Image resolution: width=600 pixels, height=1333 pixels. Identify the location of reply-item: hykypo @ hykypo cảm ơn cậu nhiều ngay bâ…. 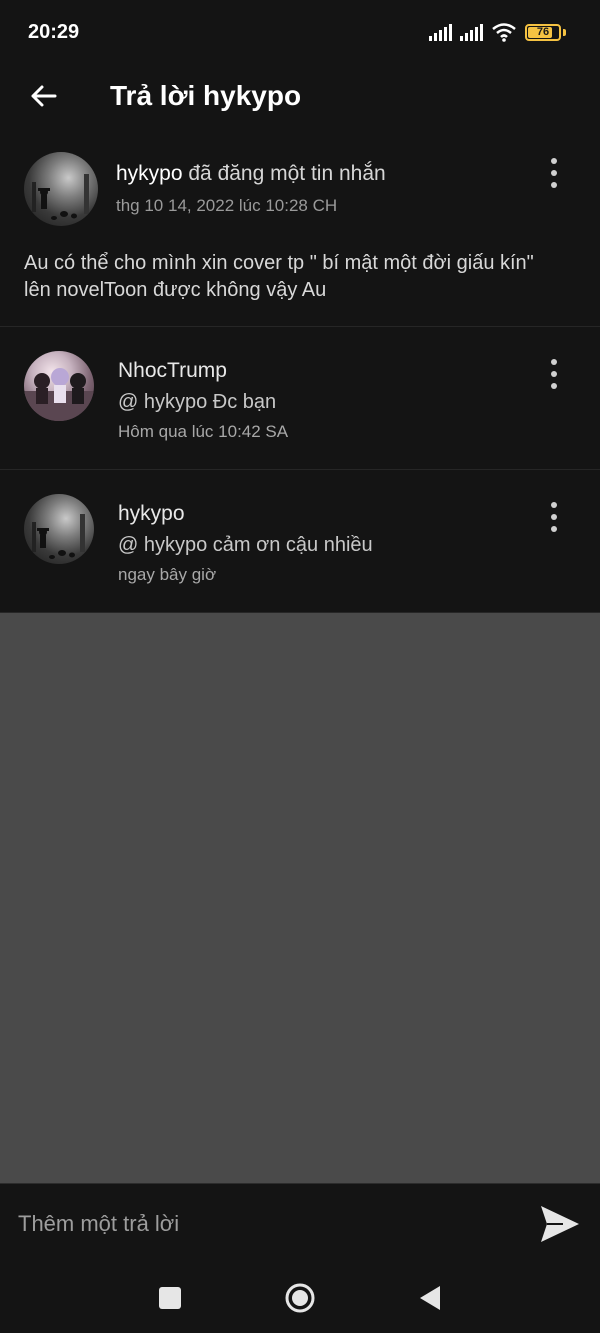
(300, 541).